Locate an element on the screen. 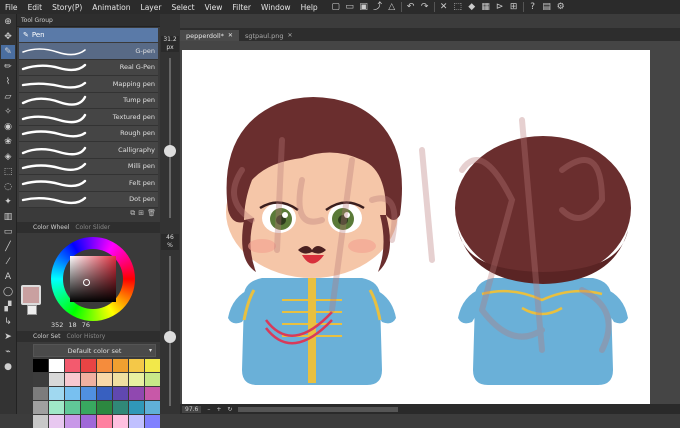 The height and width of the screenshot is (428, 680). brush-item: Real G-Pen is located at coordinates (88, 67).